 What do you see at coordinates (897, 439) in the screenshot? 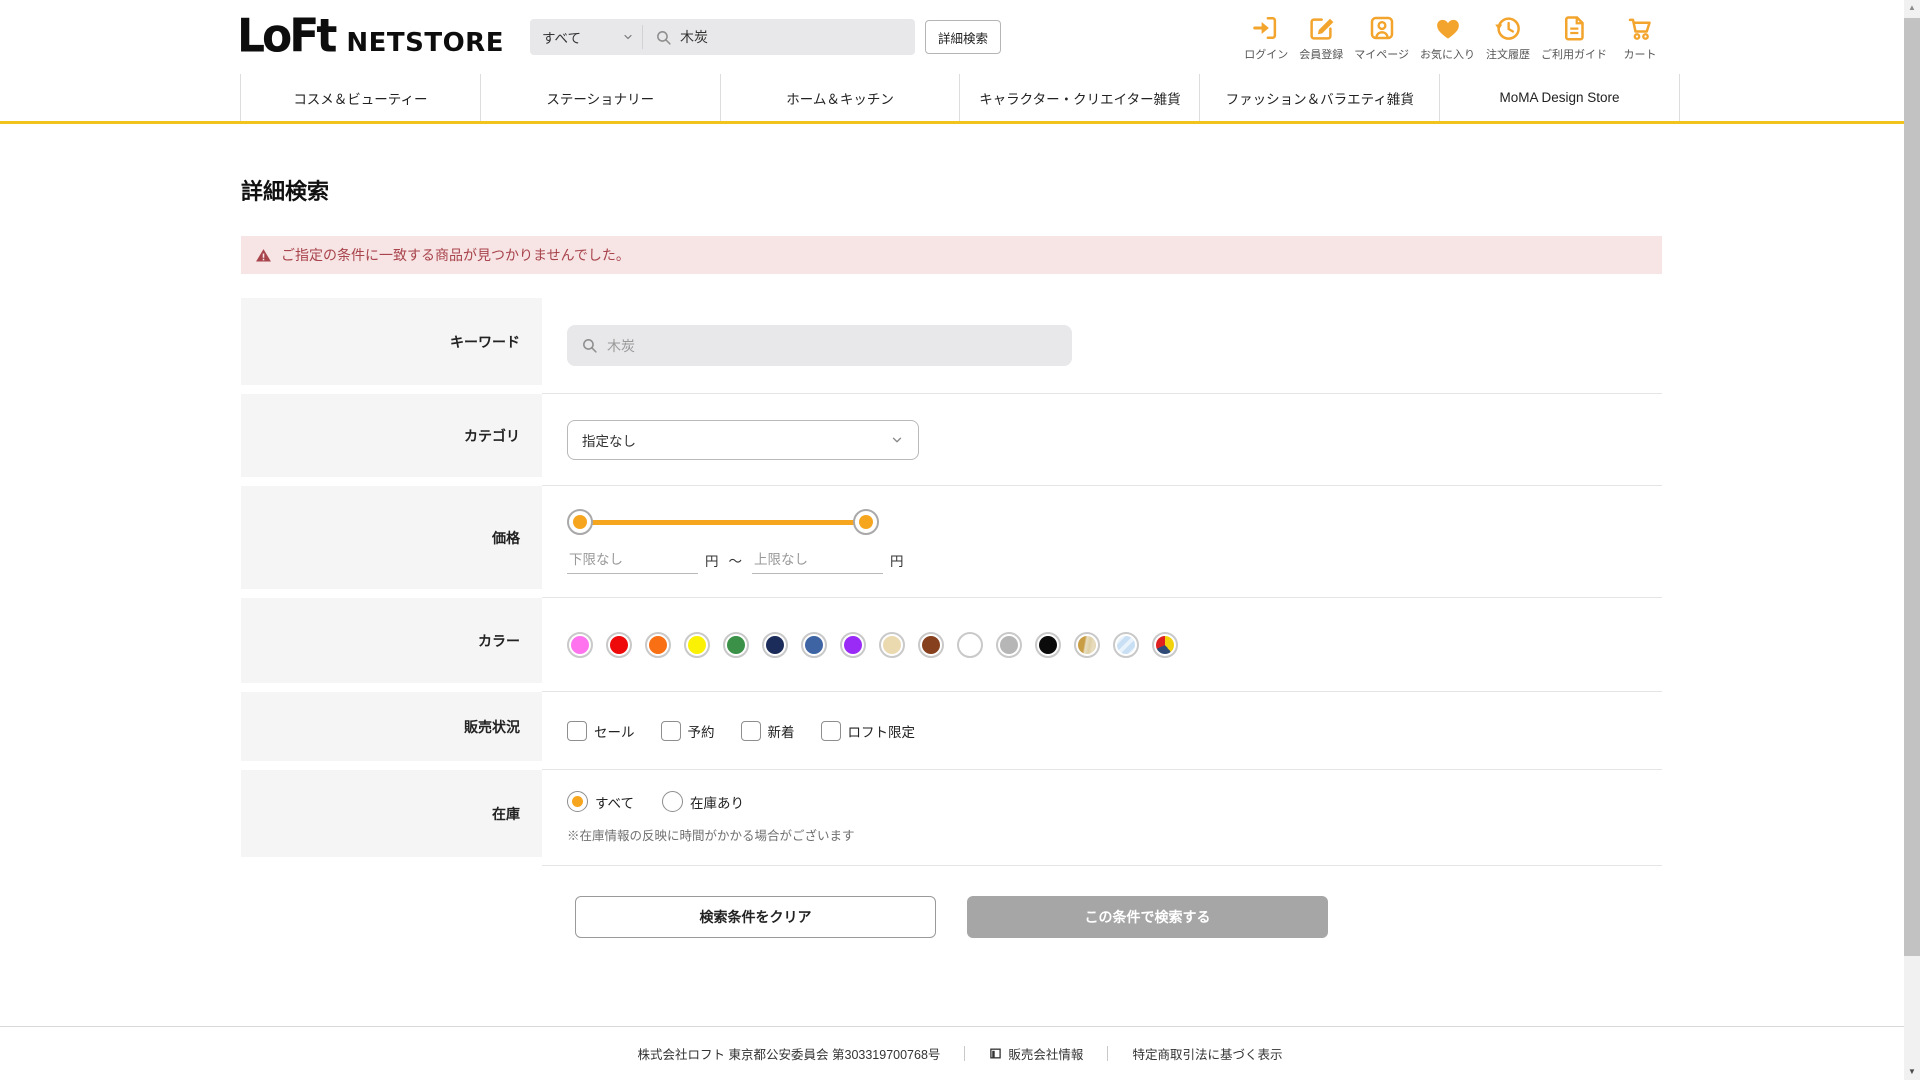
I see `chevron-down-icon` at bounding box center [897, 439].